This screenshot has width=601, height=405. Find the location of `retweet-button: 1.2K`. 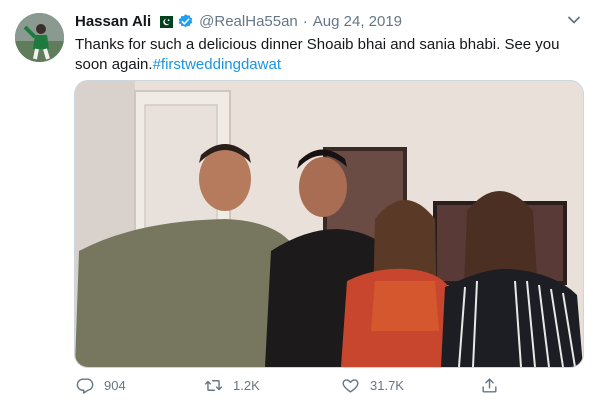

retweet-button: 1.2K is located at coordinates (232, 385).